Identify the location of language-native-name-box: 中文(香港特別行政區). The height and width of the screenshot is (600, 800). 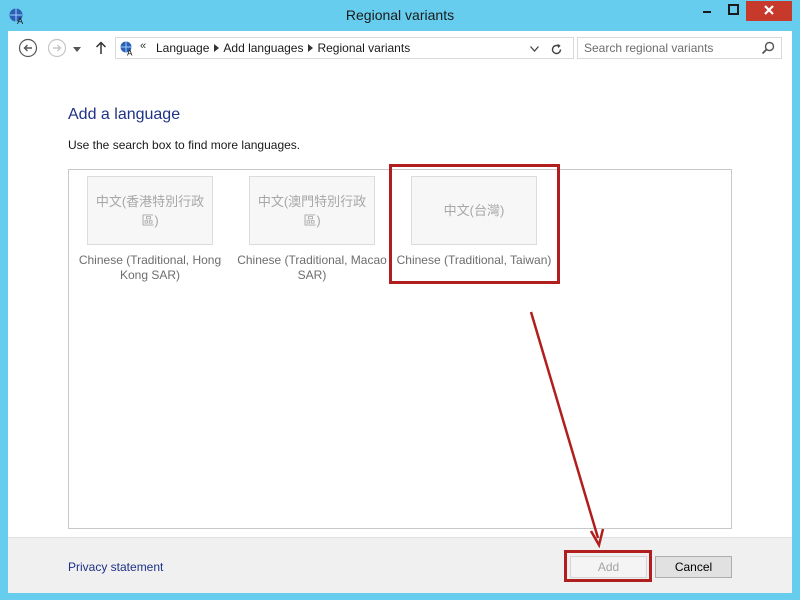
(150, 210).